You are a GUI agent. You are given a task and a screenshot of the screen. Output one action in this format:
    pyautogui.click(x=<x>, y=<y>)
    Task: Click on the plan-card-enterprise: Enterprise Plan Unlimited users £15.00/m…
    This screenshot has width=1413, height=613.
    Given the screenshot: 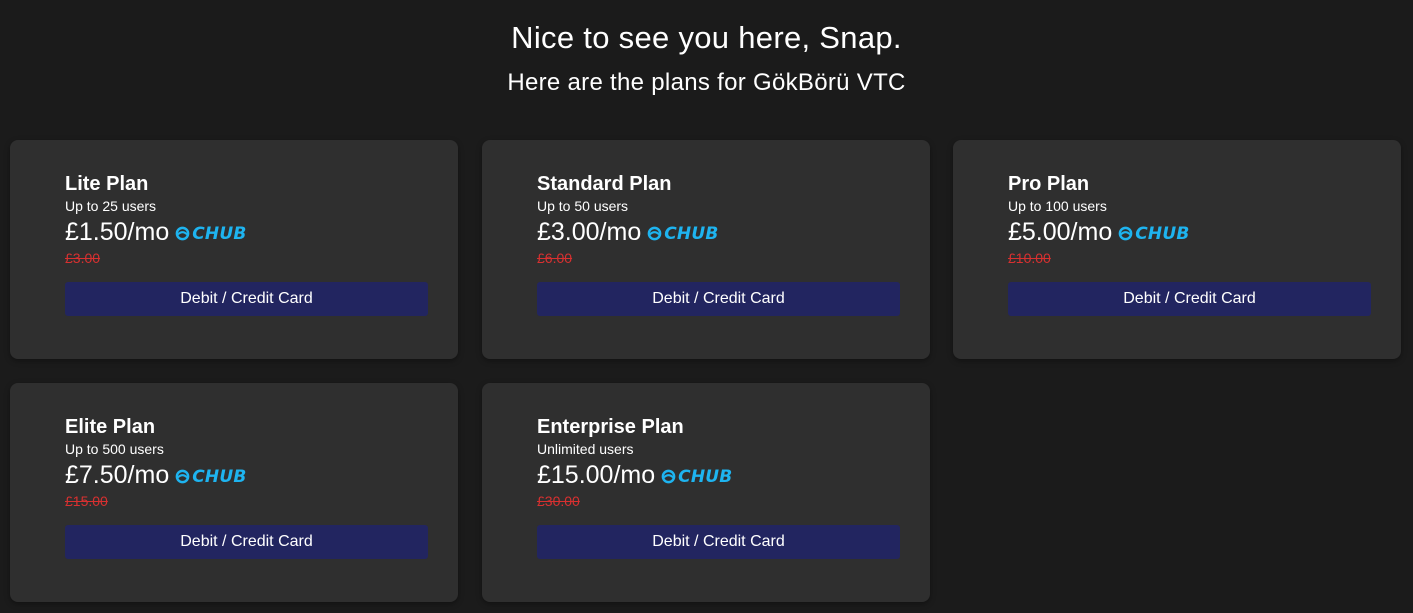 What is the action you would take?
    pyautogui.click(x=706, y=492)
    